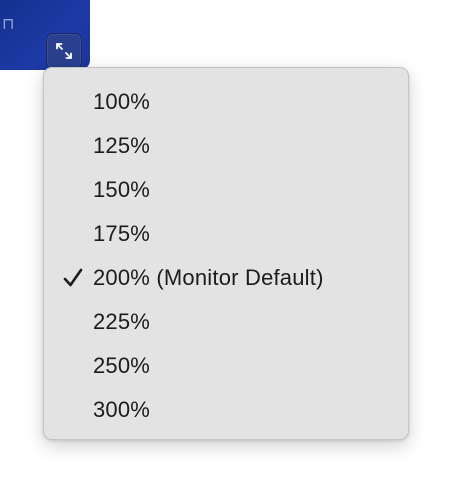 Image resolution: width=450 pixels, height=483 pixels. I want to click on menu-item-125: 125%, so click(226, 146).